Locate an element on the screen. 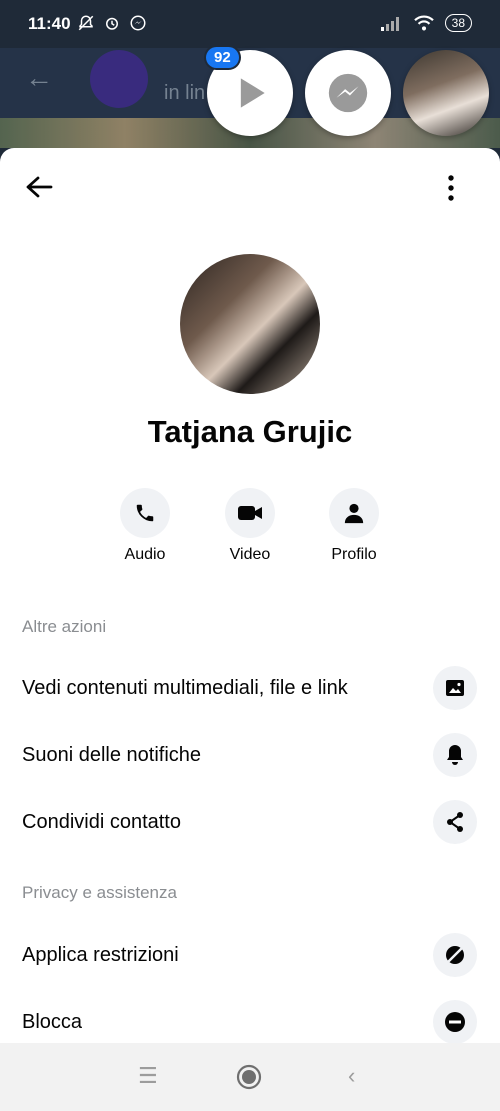 The width and height of the screenshot is (500, 1111). profile-photo is located at coordinates (250, 324).